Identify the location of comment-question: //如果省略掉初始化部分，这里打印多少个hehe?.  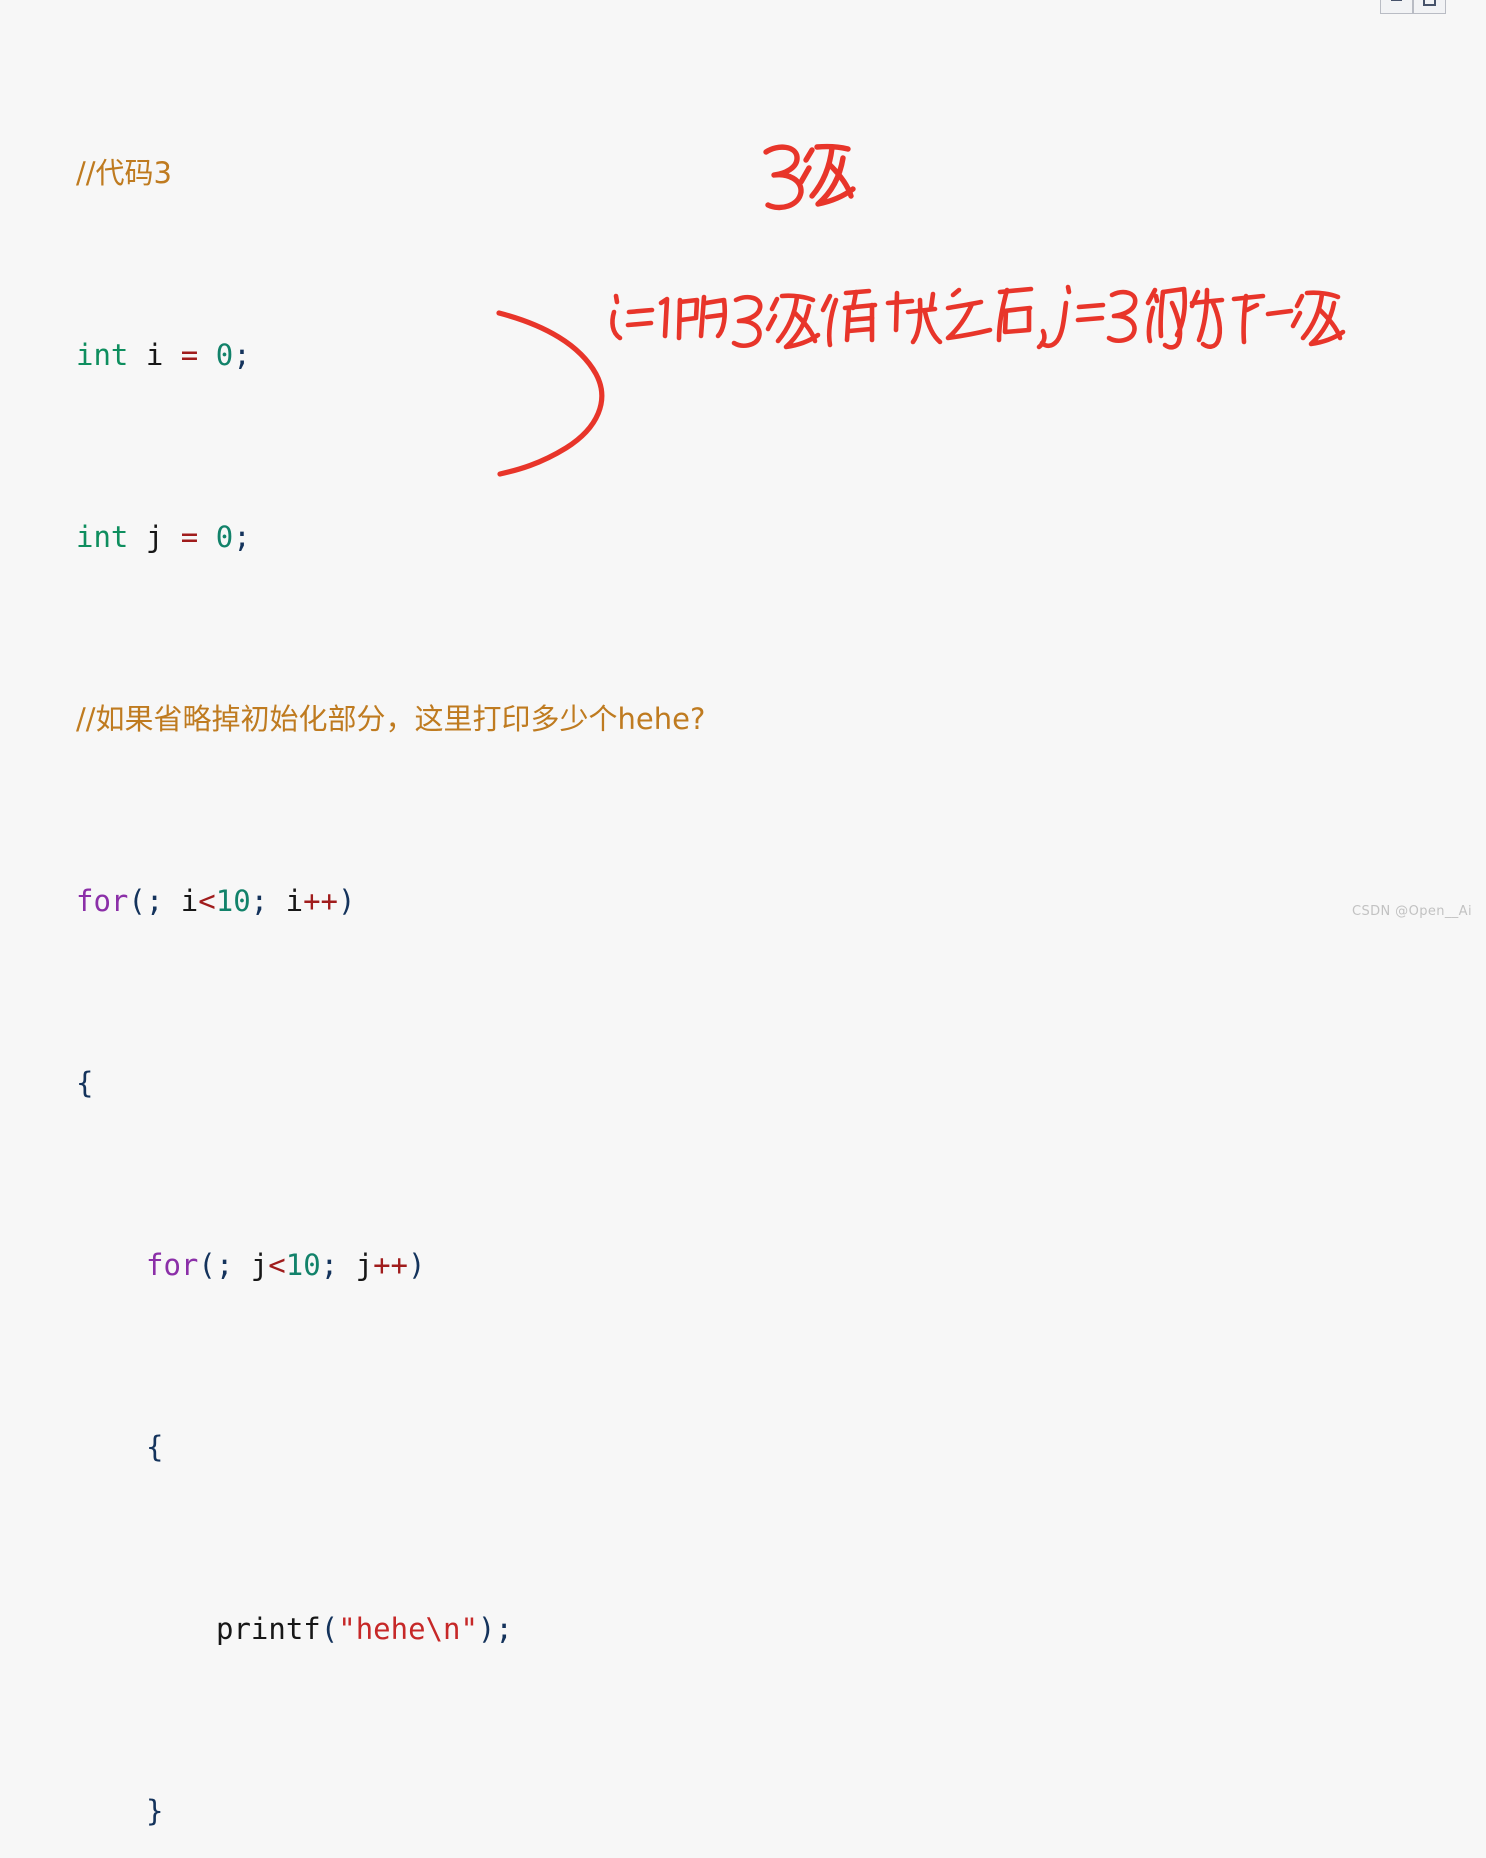
(391, 718).